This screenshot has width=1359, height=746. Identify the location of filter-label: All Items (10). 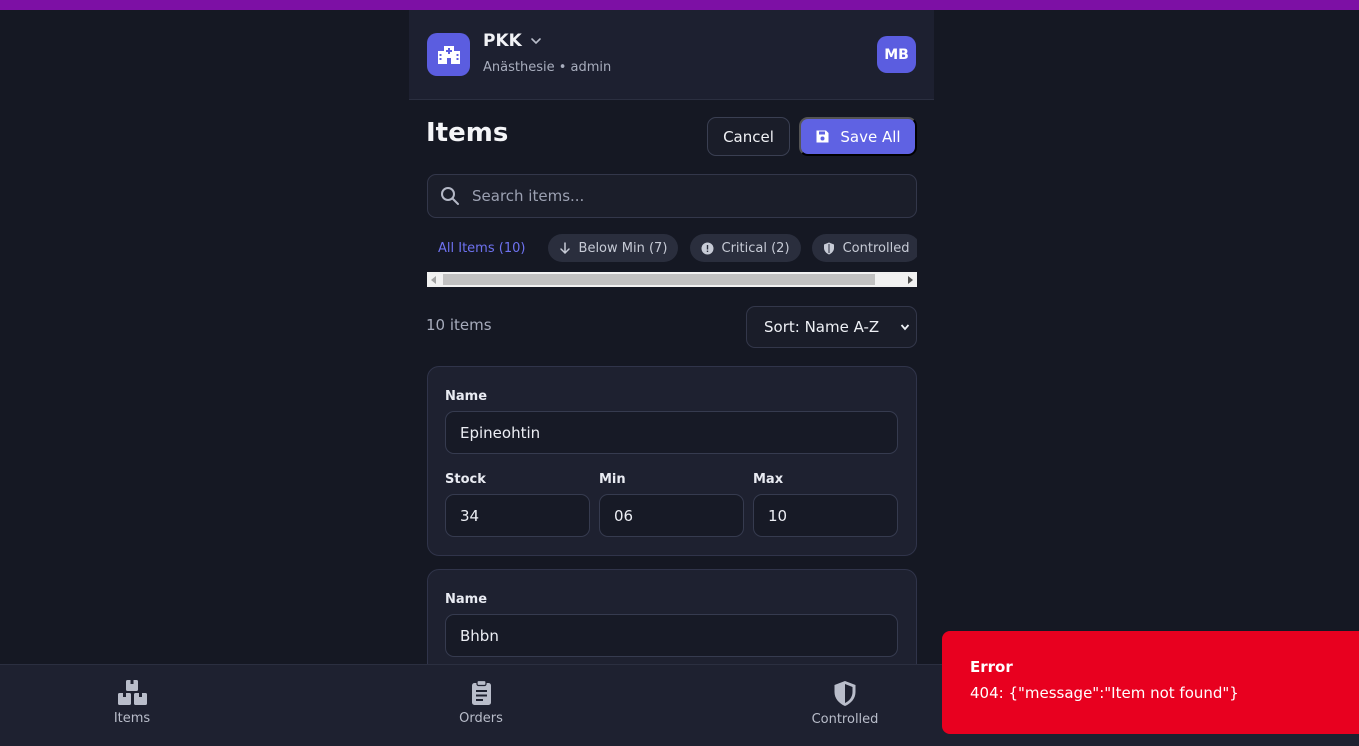
(482, 248).